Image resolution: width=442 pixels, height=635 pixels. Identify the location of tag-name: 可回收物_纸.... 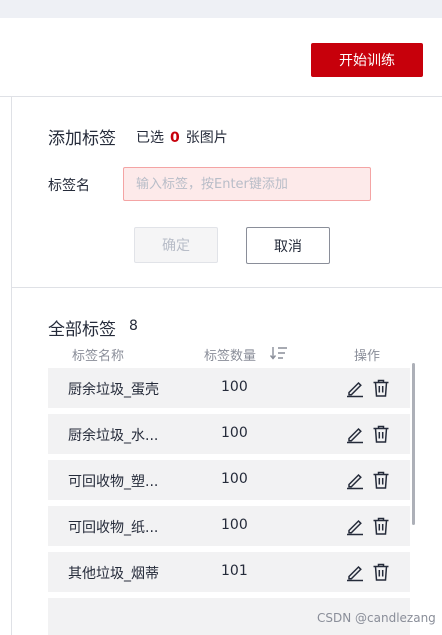
(113, 528).